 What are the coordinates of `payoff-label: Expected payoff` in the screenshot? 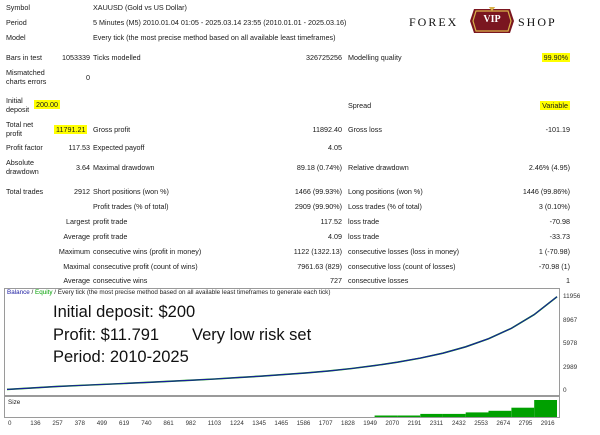 It's located at (119, 147).